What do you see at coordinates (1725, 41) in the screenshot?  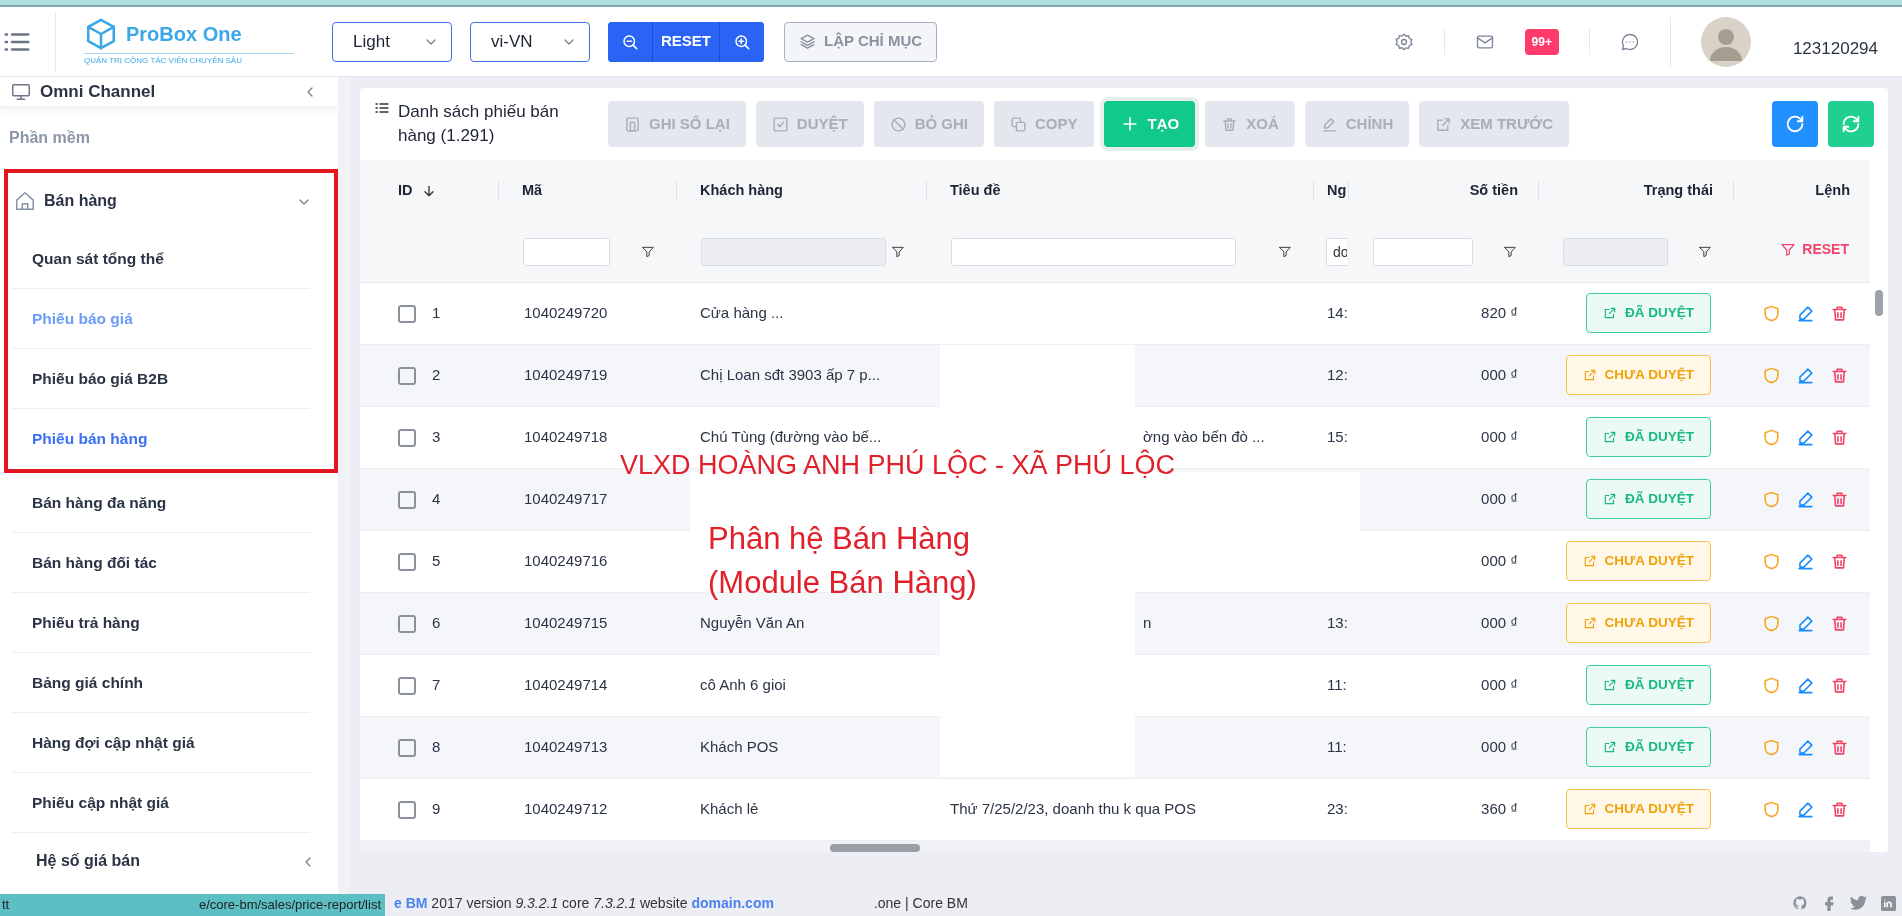 I see `avatar` at bounding box center [1725, 41].